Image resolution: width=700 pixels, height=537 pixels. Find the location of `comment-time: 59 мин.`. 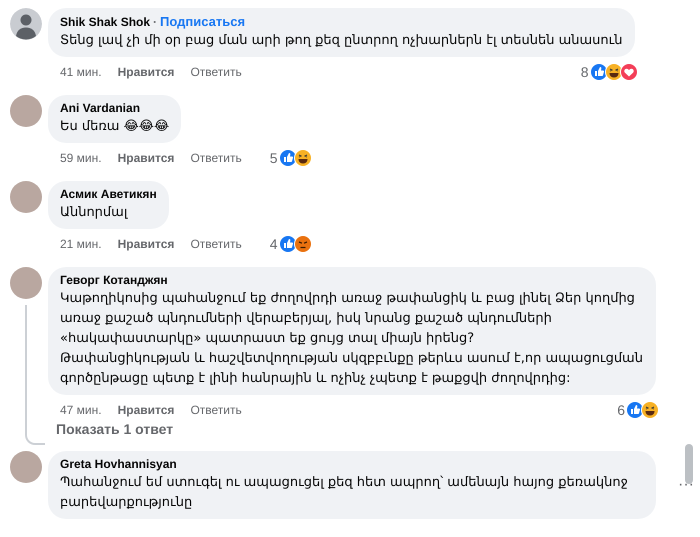

comment-time: 59 мин. is located at coordinates (81, 158).